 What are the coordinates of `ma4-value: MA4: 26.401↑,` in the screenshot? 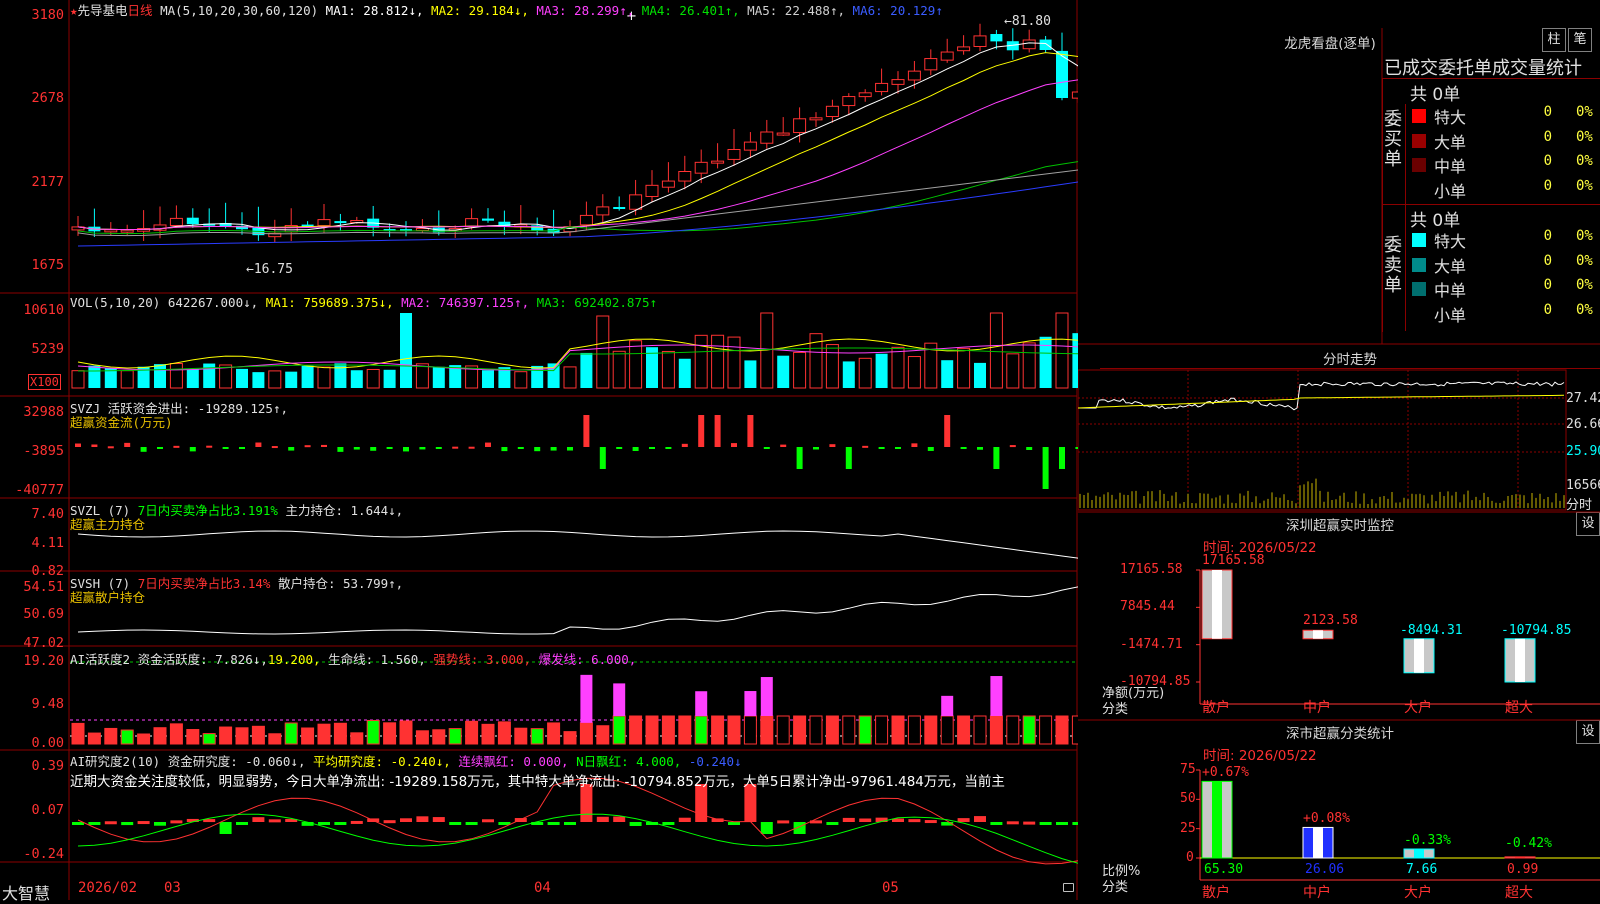 It's located at (690, 10).